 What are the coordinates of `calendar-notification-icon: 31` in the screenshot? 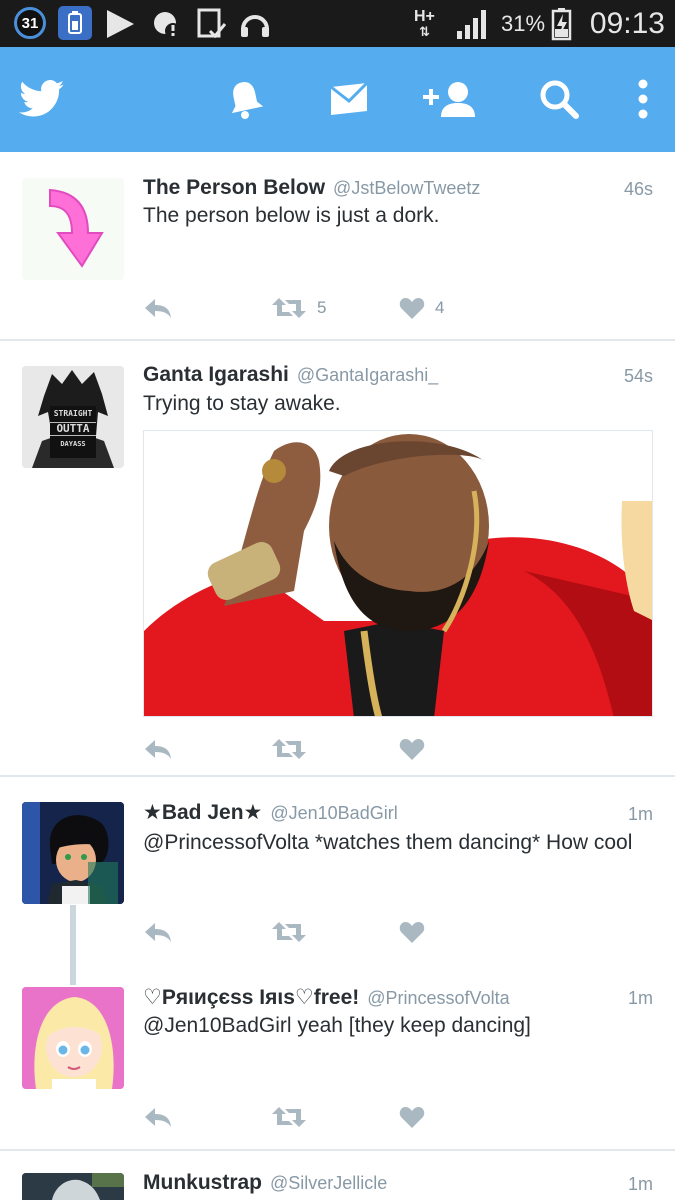 It's located at (30, 23).